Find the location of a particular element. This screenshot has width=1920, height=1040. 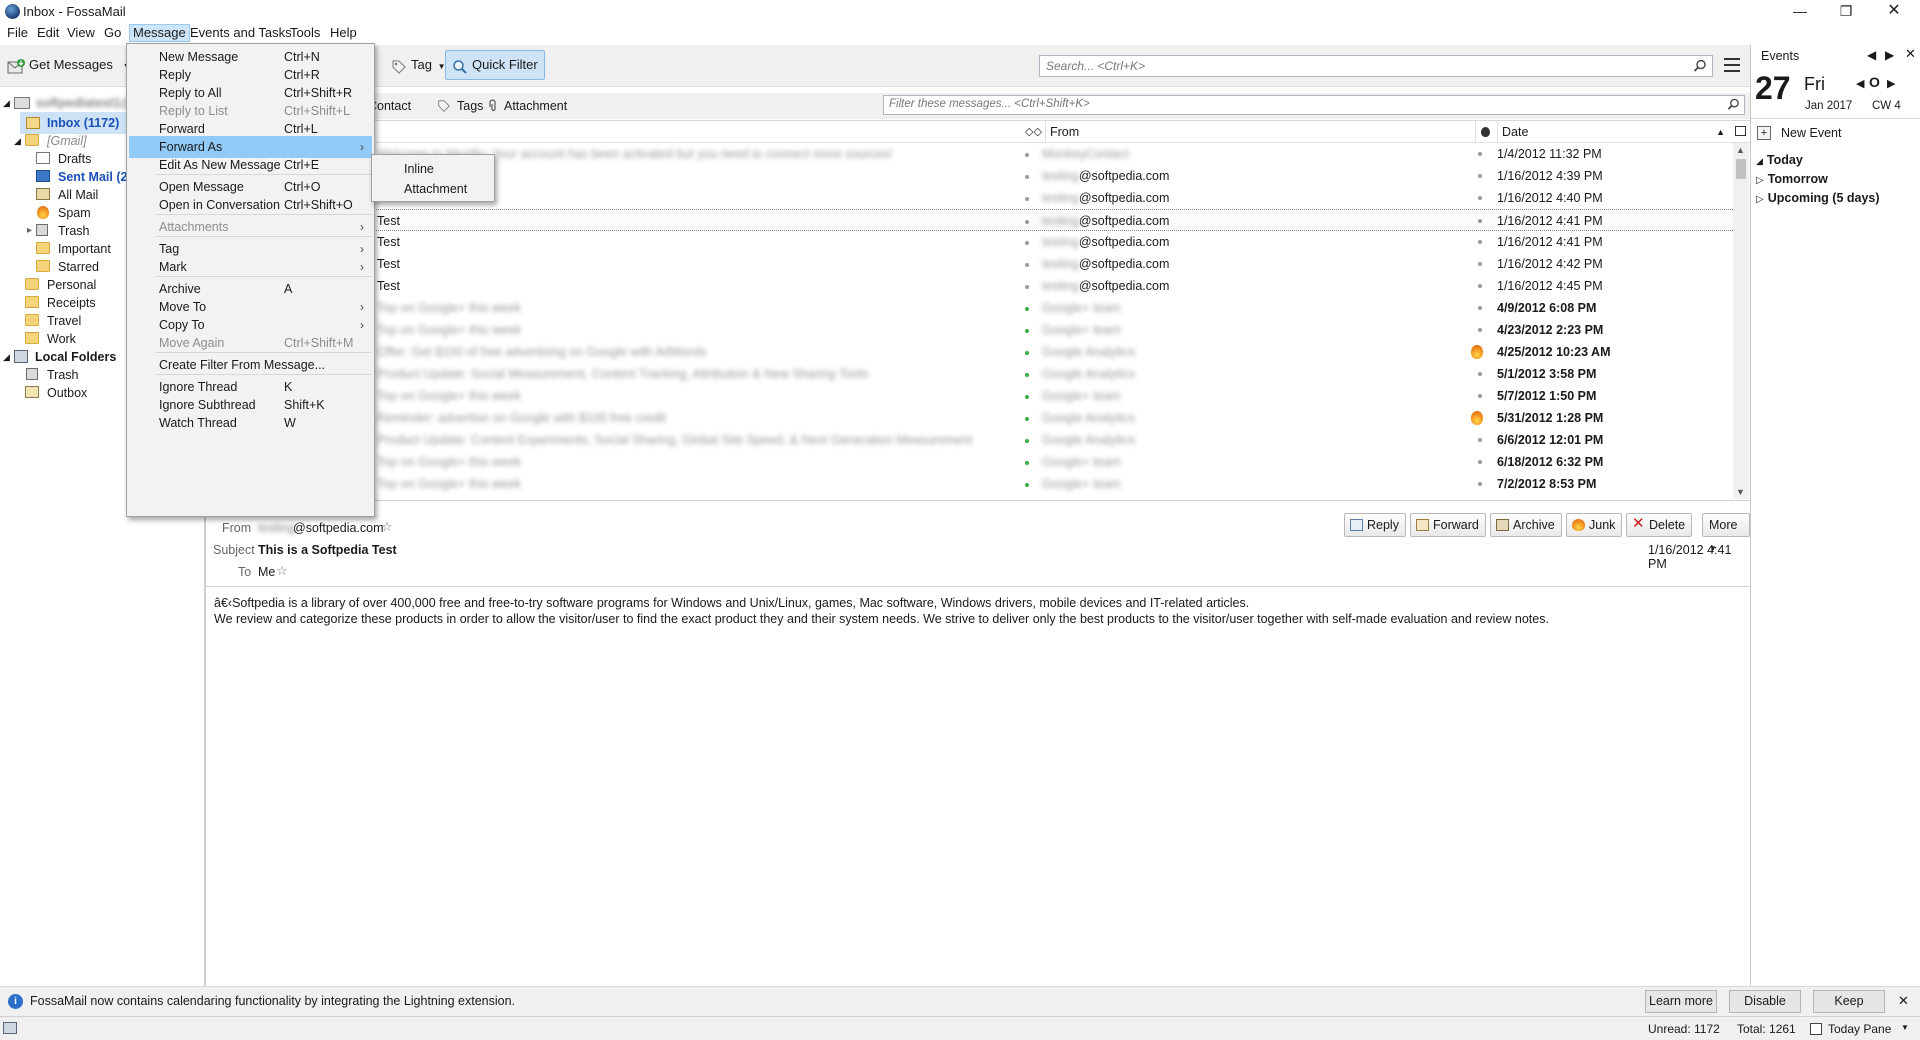

from-address: @softpedia.com is located at coordinates (338, 528).